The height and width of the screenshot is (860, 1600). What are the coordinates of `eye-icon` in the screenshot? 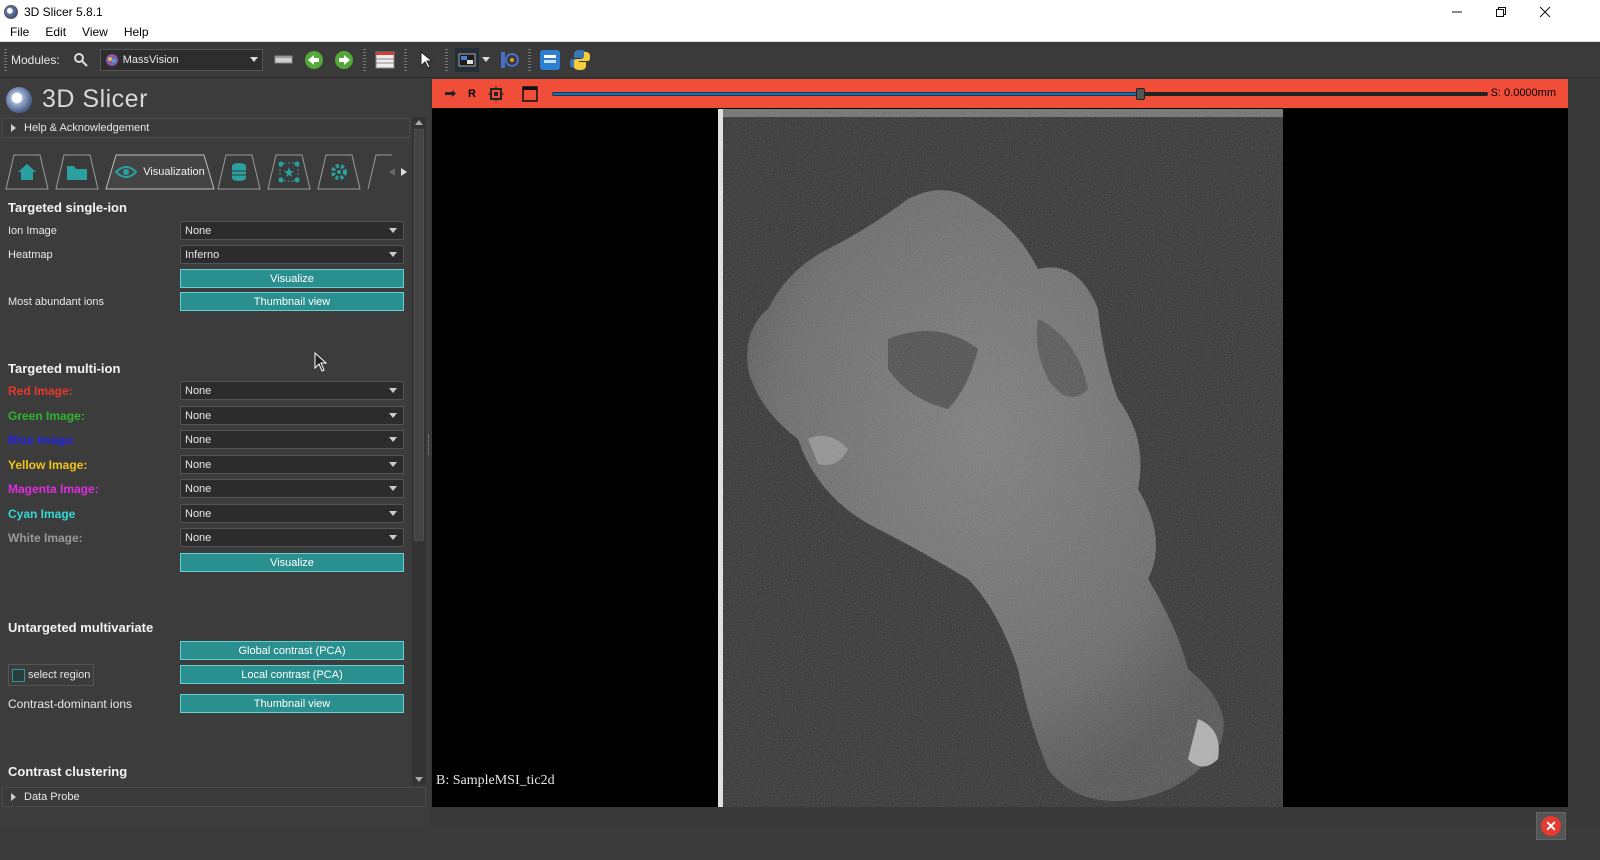 It's located at (126, 172).